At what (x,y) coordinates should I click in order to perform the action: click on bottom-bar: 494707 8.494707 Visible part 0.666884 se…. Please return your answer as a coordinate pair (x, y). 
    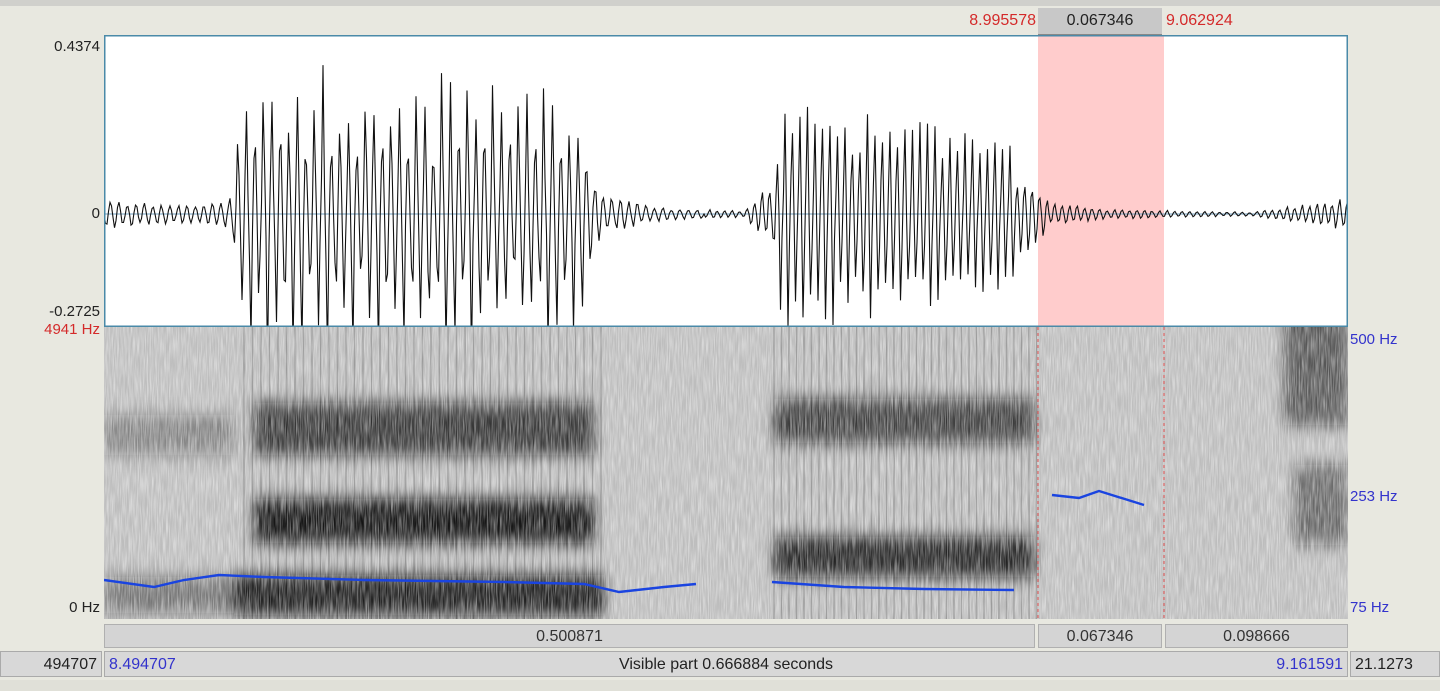
    Looking at the image, I should click on (720, 664).